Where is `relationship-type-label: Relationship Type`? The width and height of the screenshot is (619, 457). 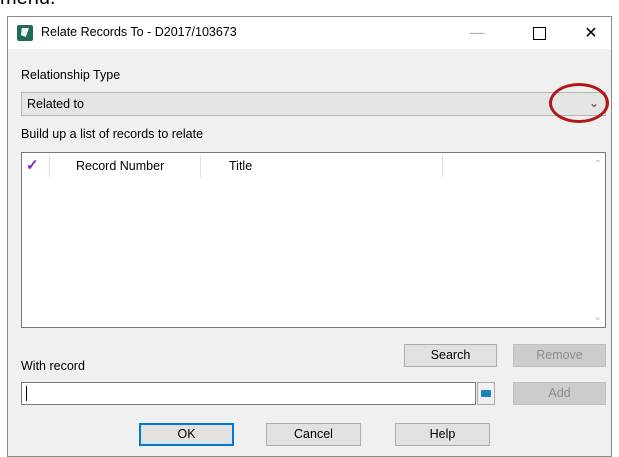 relationship-type-label: Relationship Type is located at coordinates (71, 75).